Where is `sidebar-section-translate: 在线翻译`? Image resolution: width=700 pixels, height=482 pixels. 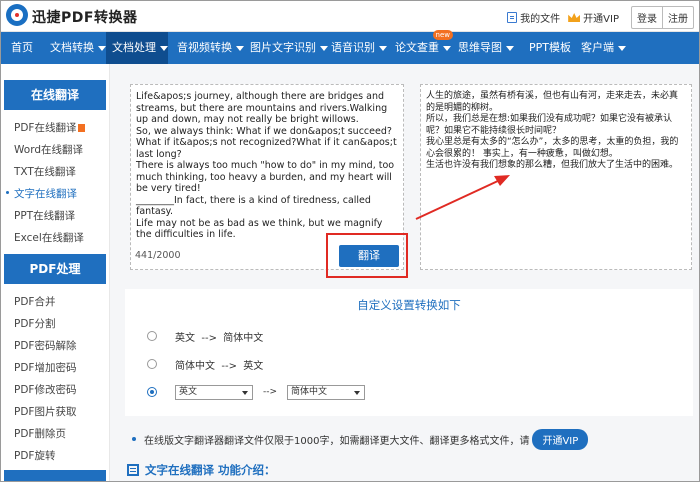
sidebar-section-translate: 在线翻译 is located at coordinates (55, 95).